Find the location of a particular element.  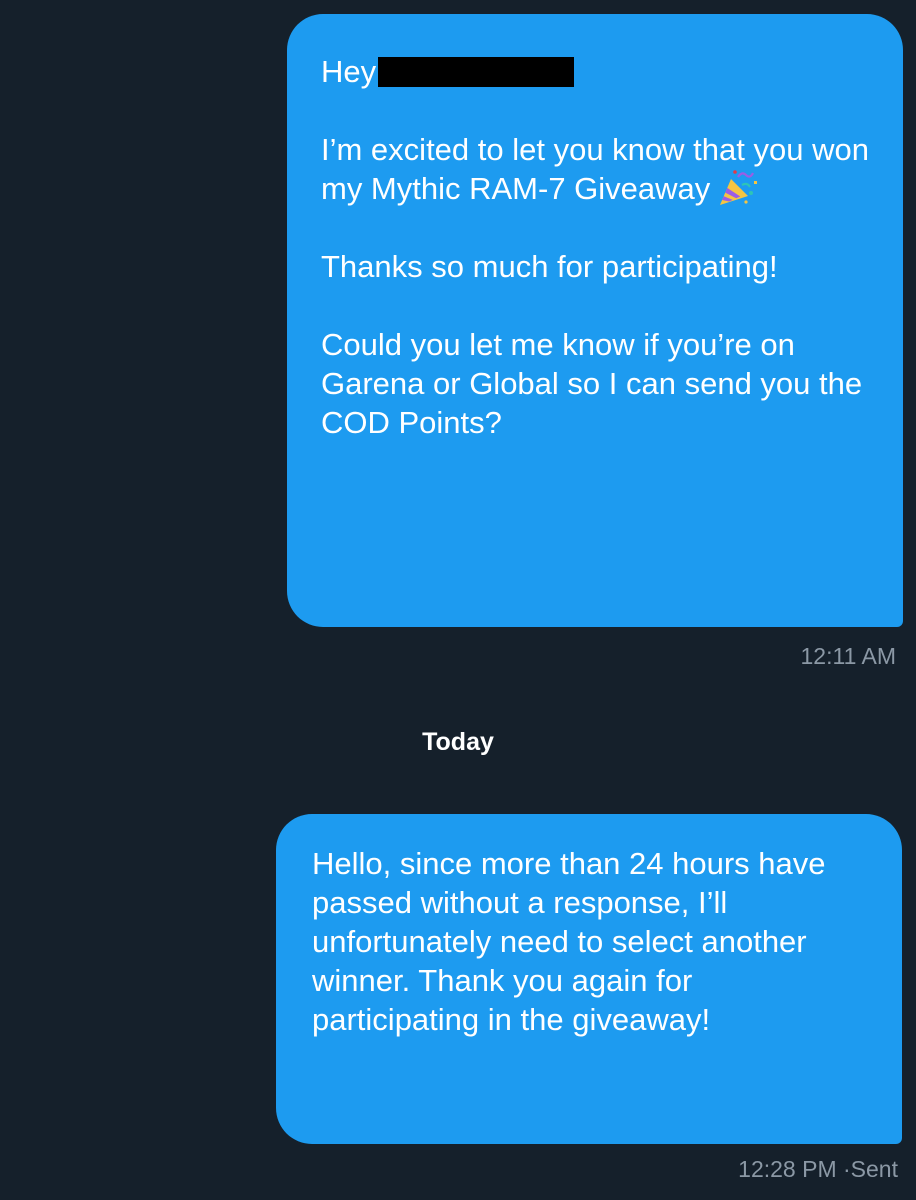

redacted-name is located at coordinates (476, 72).